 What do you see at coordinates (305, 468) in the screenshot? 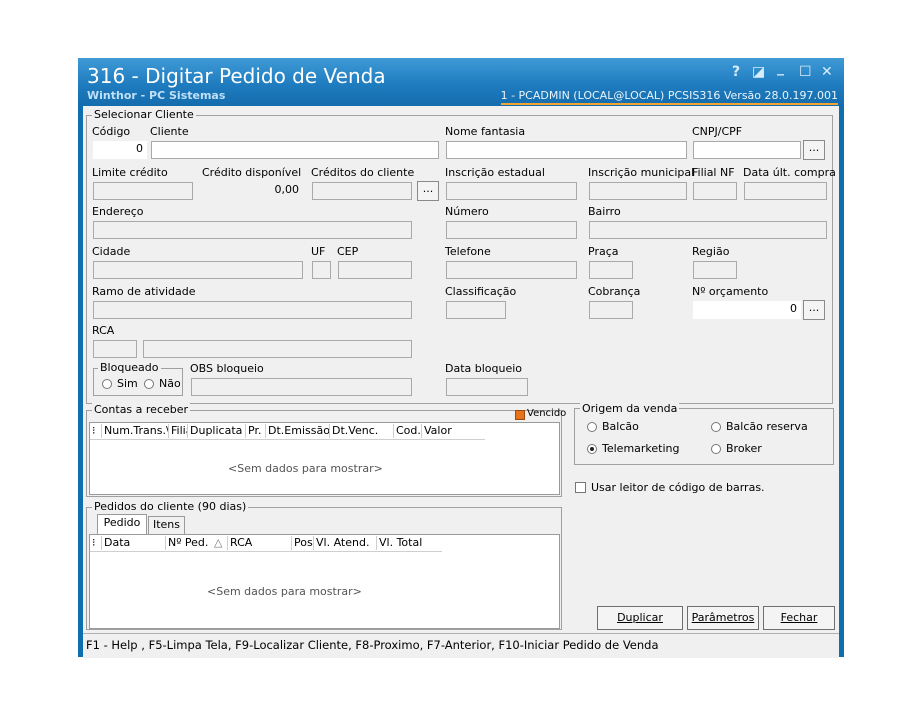
I see `contas-empty-message: <Sem dados para mostrar>` at bounding box center [305, 468].